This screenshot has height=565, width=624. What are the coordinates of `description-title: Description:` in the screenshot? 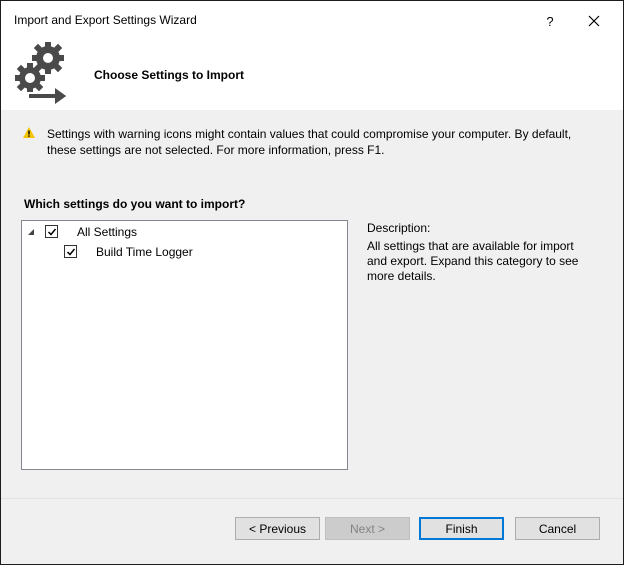 It's located at (399, 228).